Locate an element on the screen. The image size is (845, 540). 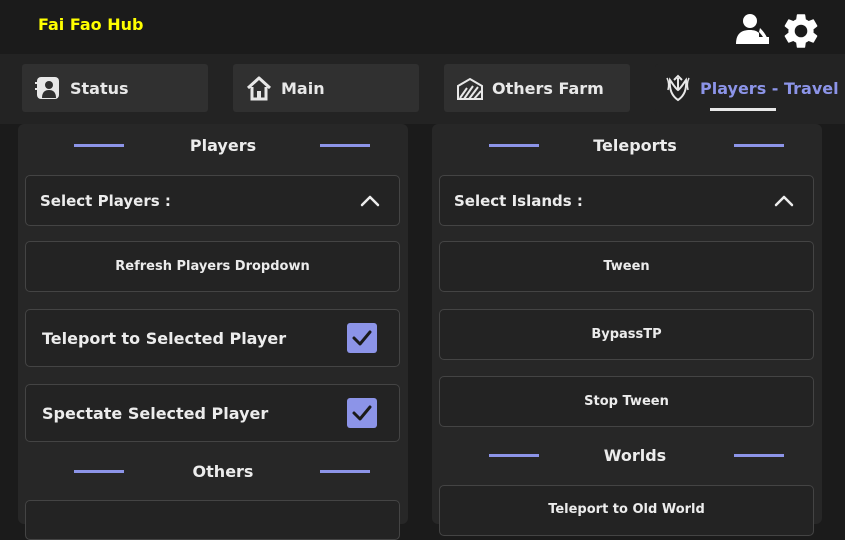
select-islands-label: Select Islands : is located at coordinates (518, 200).